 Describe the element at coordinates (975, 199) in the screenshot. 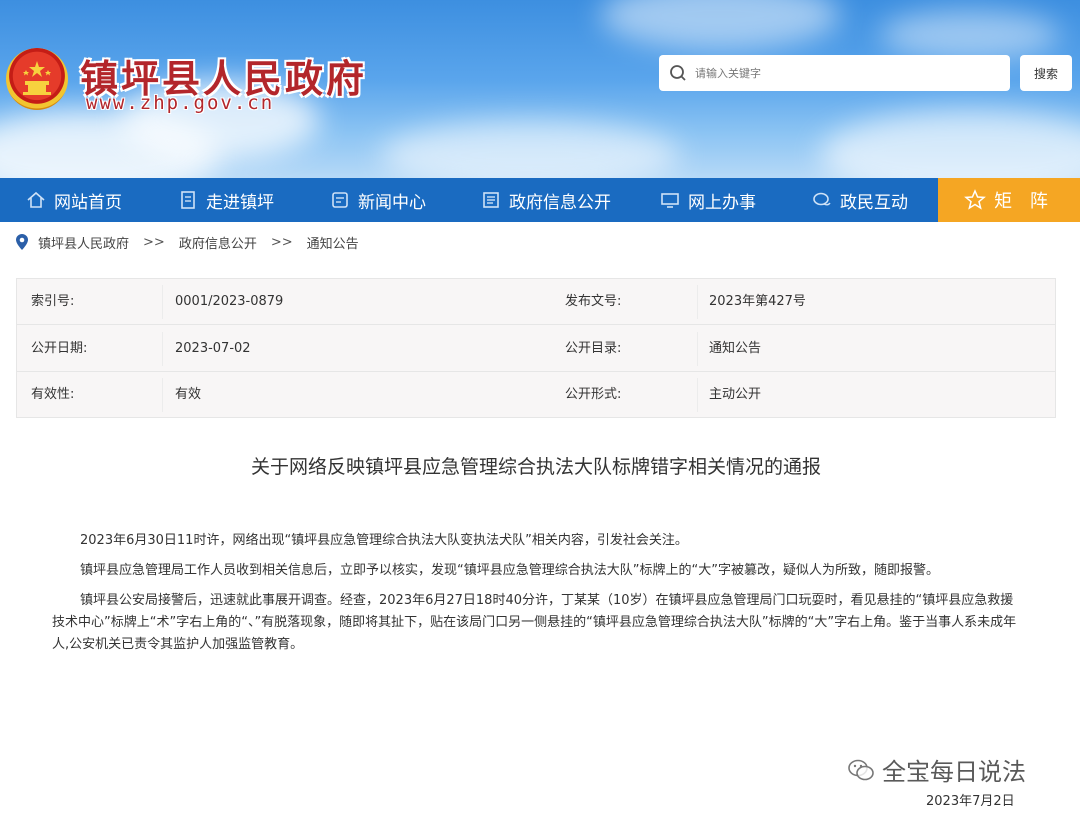

I see `star-icon` at that location.